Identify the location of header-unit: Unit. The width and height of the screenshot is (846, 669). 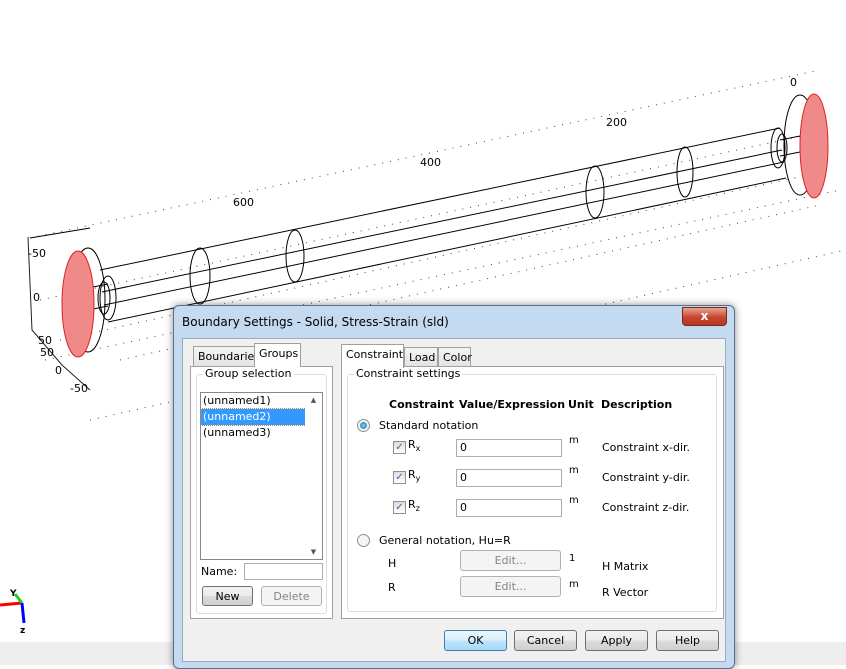
(581, 404).